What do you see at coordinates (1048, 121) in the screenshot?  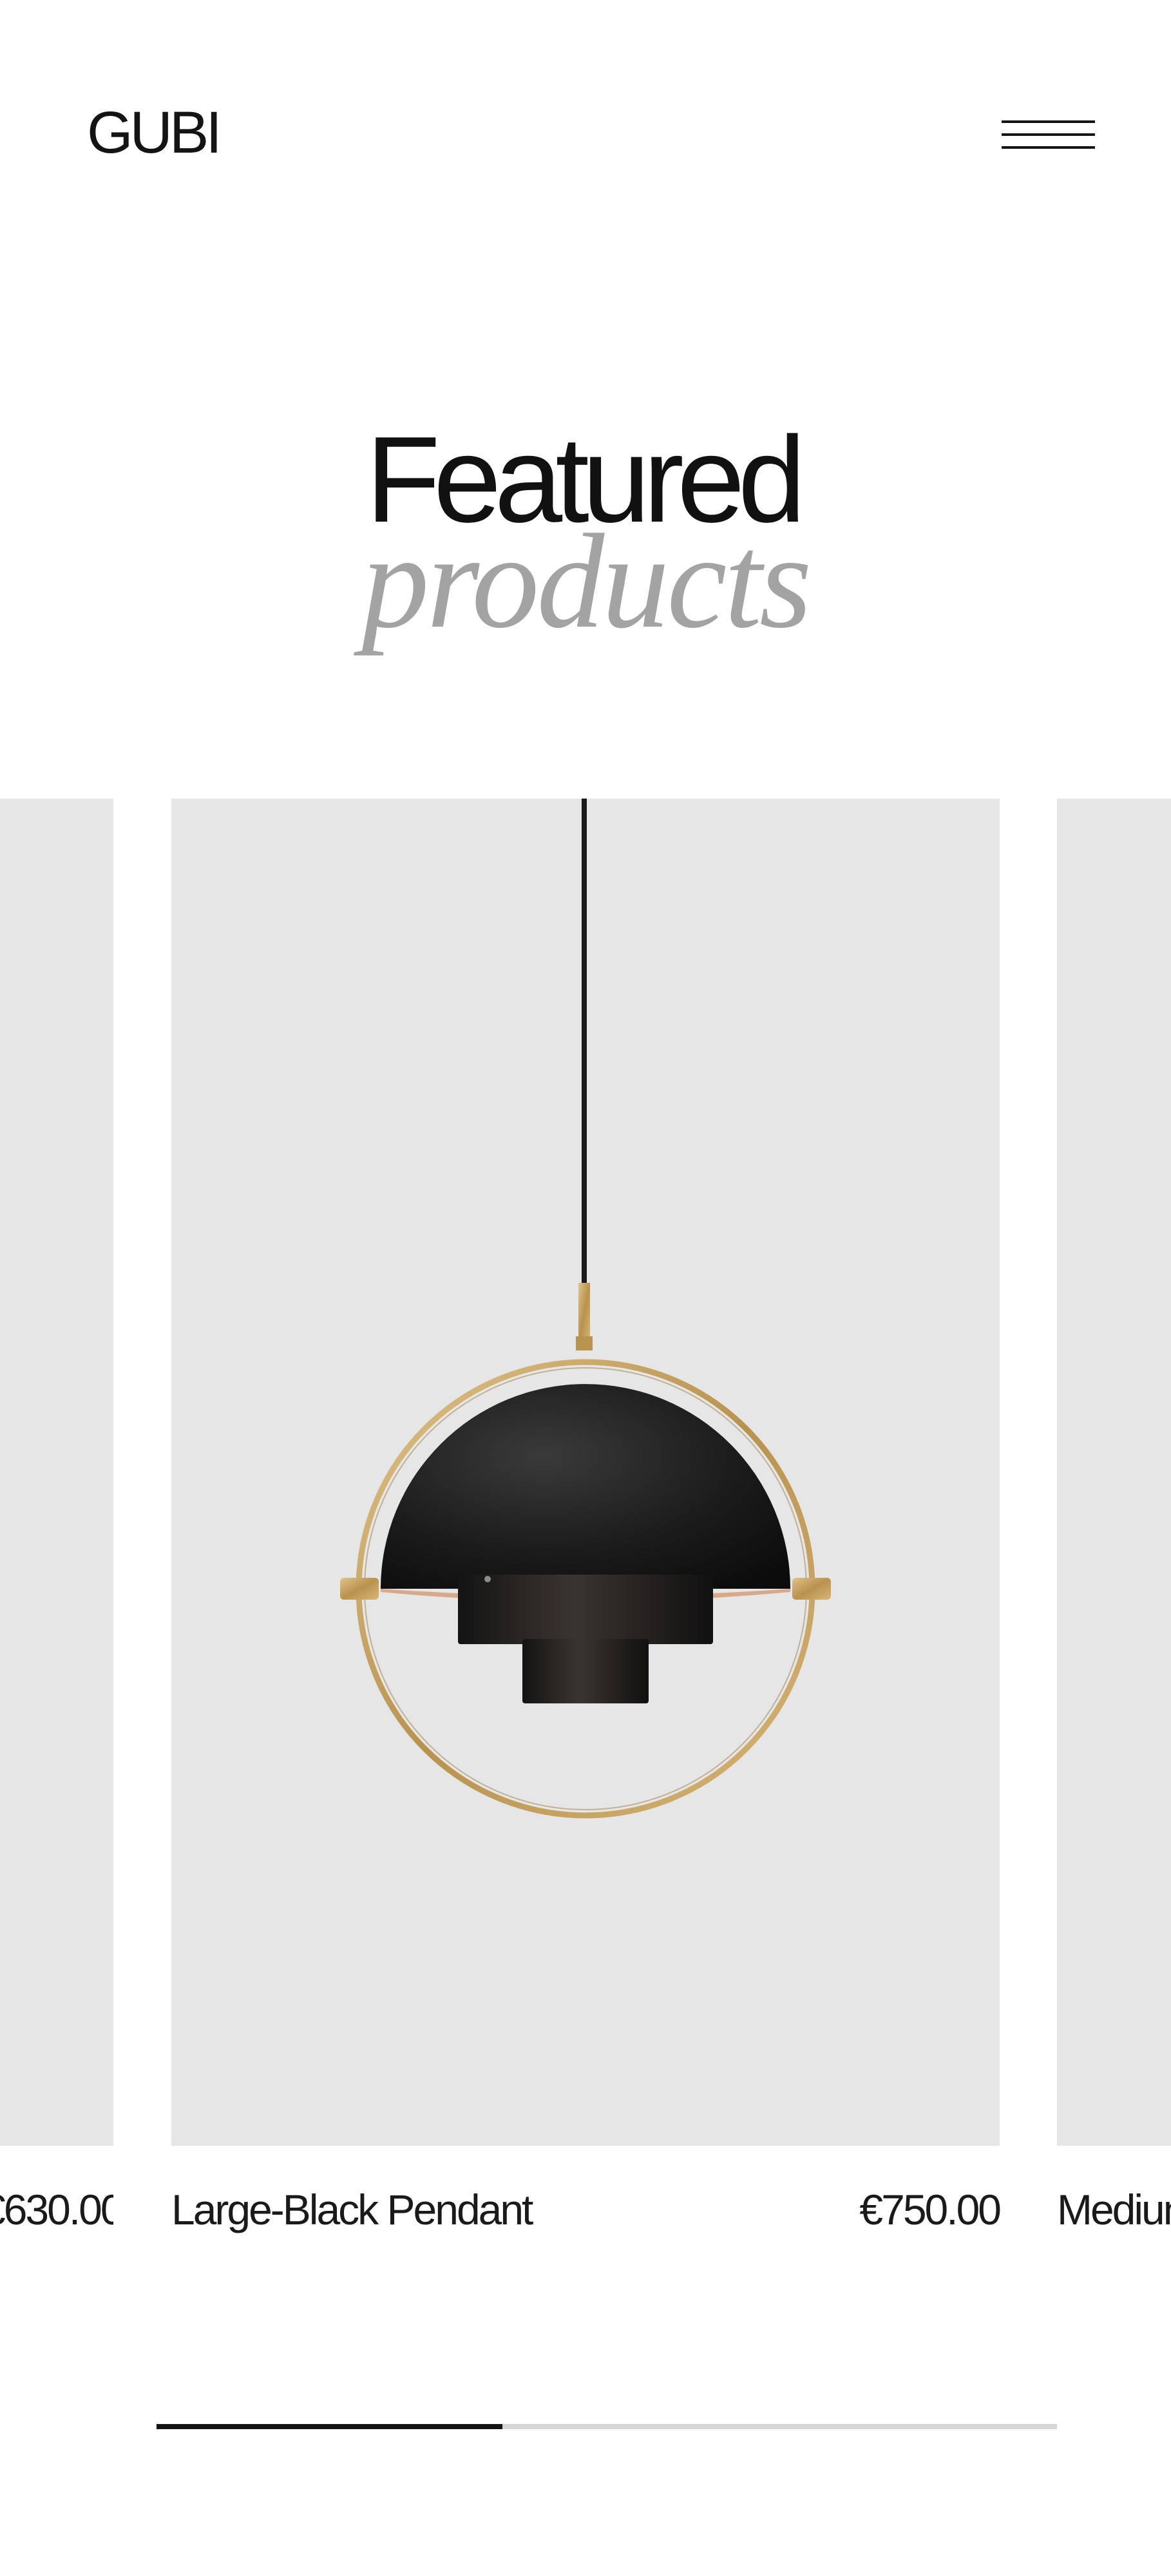 I see `hamburger-menu-icon` at bounding box center [1048, 121].